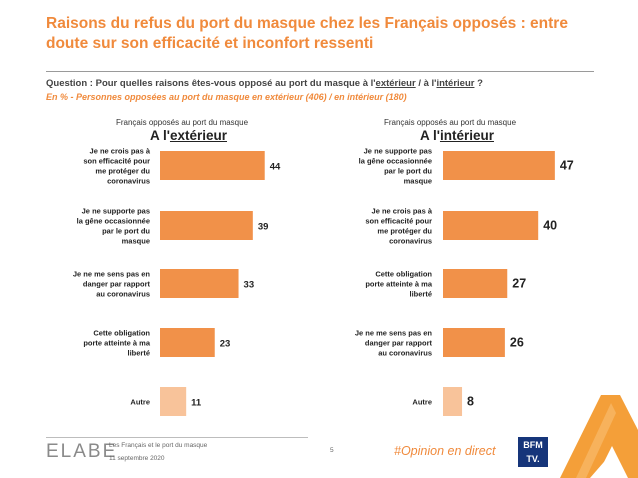  Describe the element at coordinates (533, 445) in the screenshot. I see `bfm-line-1: BFM` at that location.